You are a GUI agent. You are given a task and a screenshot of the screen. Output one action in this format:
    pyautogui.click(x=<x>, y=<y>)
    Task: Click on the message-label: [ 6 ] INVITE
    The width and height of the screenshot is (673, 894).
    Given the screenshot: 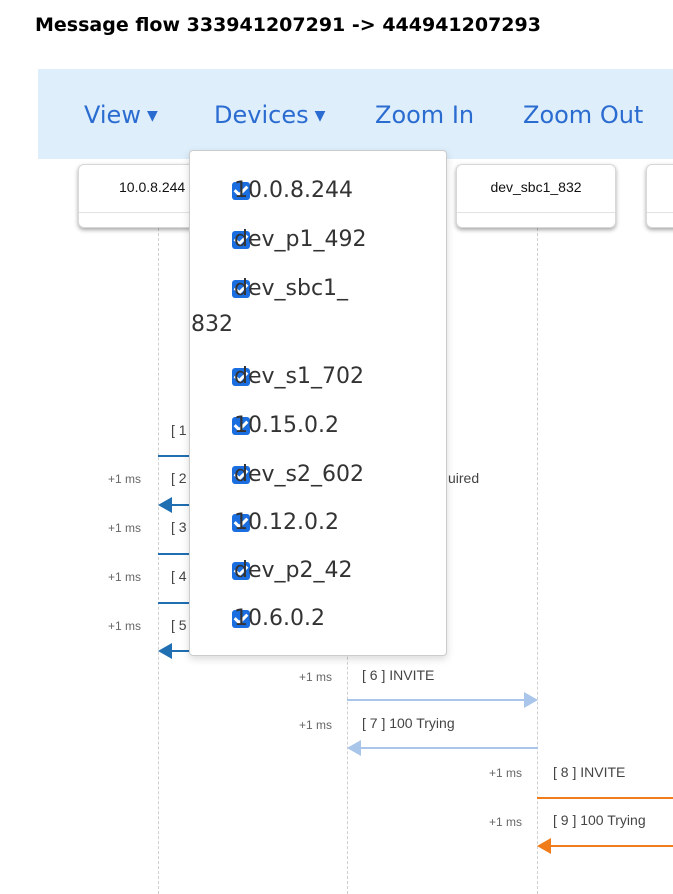 What is the action you would take?
    pyautogui.click(x=398, y=675)
    